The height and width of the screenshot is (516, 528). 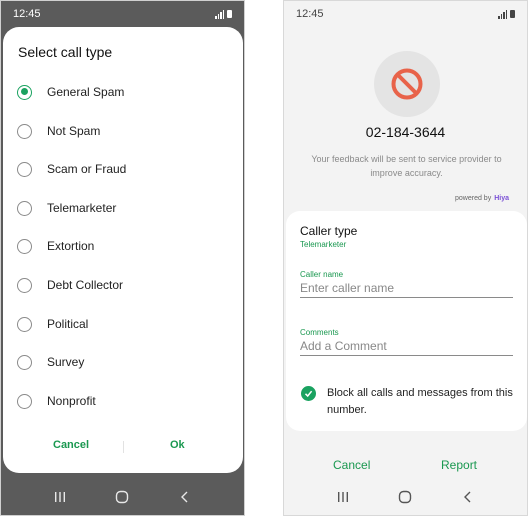 I want to click on option-label: Political, so click(x=68, y=324).